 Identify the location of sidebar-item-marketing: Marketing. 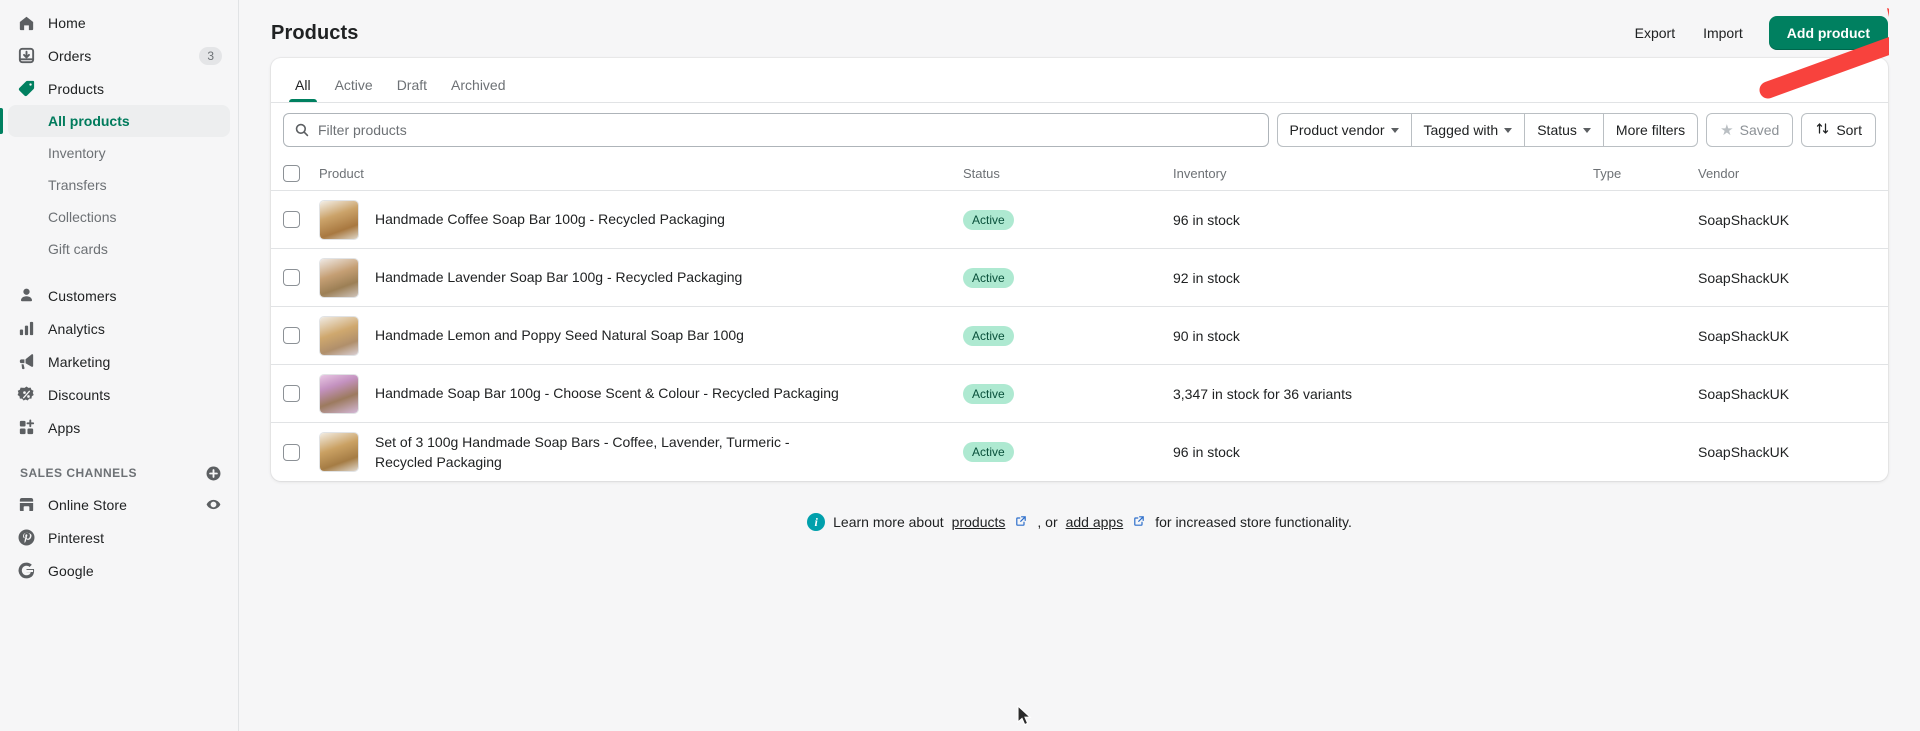
(119, 361).